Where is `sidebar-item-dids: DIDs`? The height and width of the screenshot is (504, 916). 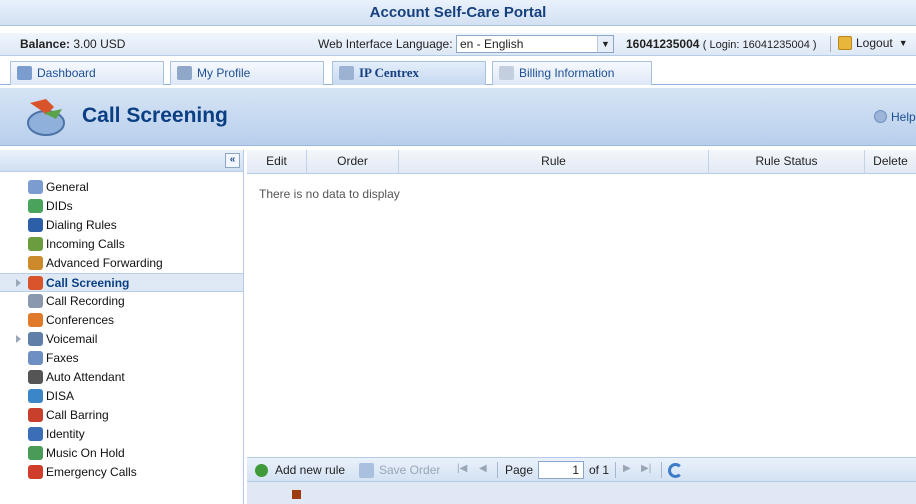 sidebar-item-dids: DIDs is located at coordinates (121, 206).